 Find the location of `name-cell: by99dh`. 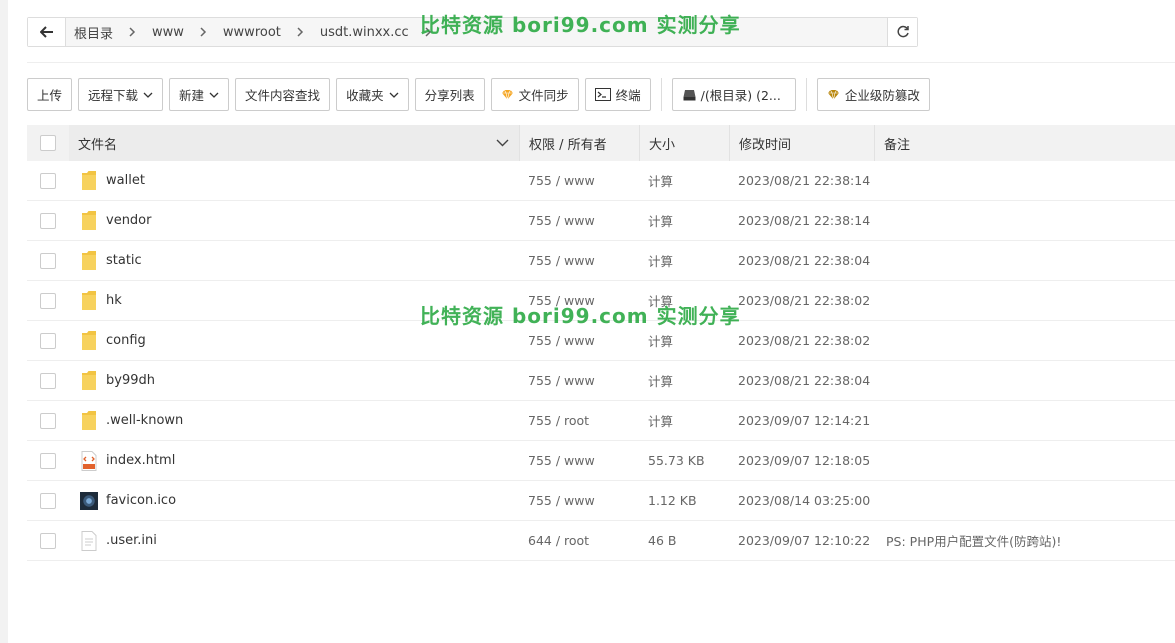

name-cell: by99dh is located at coordinates (294, 381).